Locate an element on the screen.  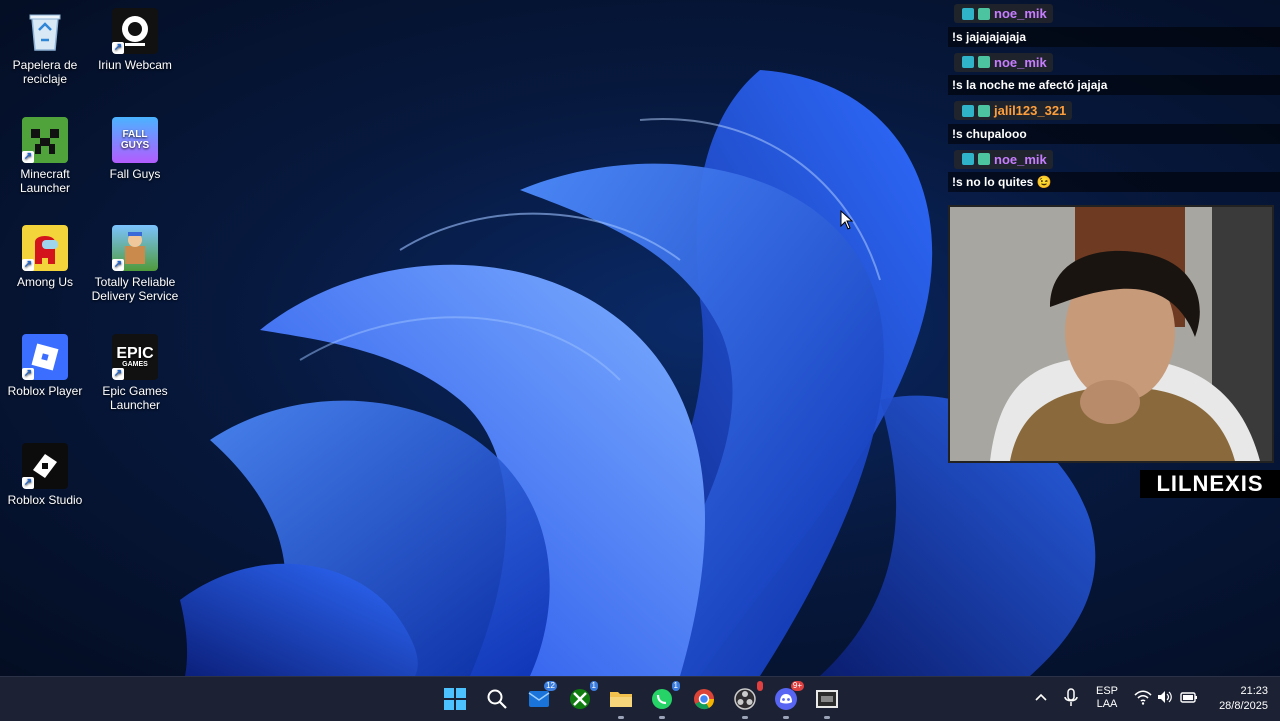
taskbar-obs is located at coordinates (747, 700).